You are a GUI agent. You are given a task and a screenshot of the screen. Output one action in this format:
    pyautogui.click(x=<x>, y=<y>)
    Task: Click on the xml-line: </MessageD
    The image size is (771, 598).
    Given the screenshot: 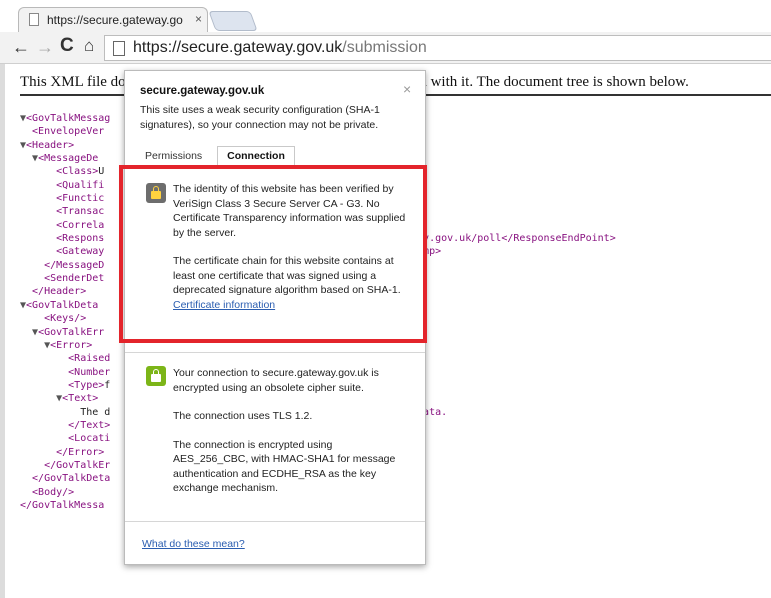 What is the action you would take?
    pyautogui.click(x=65, y=265)
    